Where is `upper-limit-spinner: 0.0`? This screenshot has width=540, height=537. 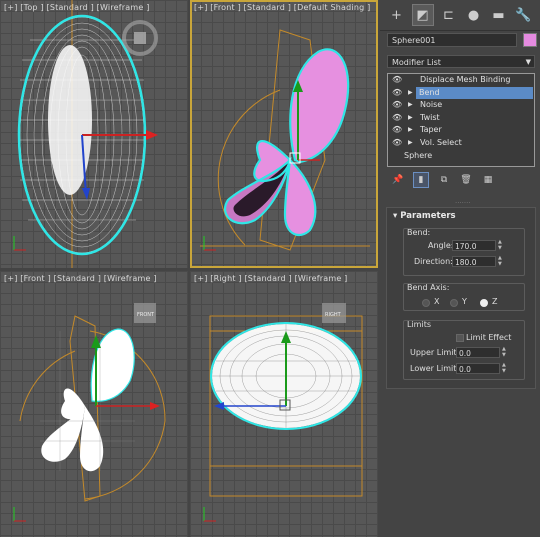 upper-limit-spinner: 0.0 is located at coordinates (478, 352).